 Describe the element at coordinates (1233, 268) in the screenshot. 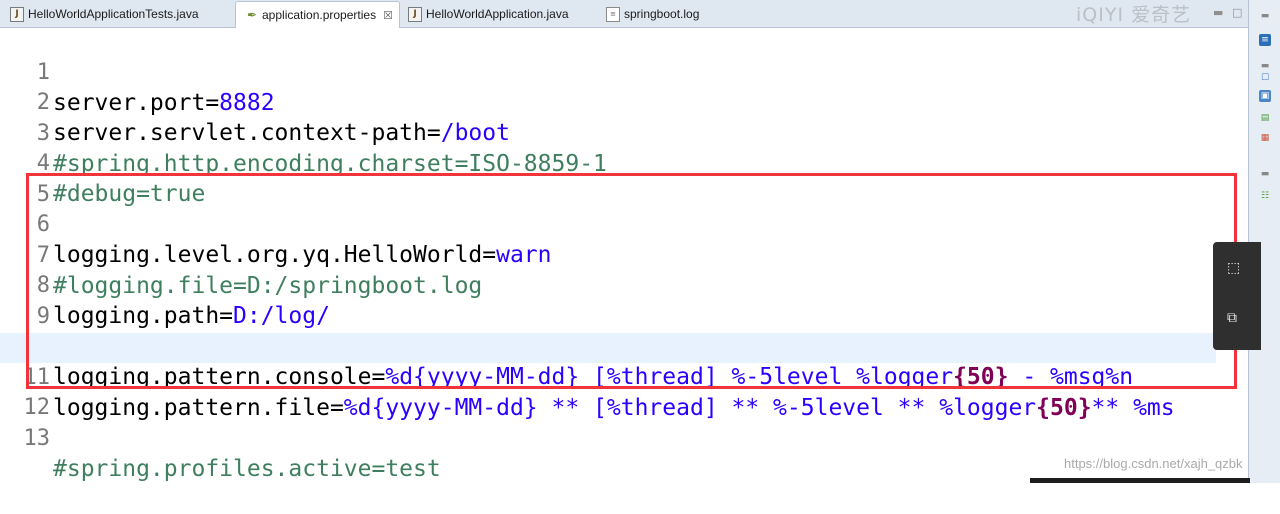

I see `fullscreen-icon: ⬚` at that location.